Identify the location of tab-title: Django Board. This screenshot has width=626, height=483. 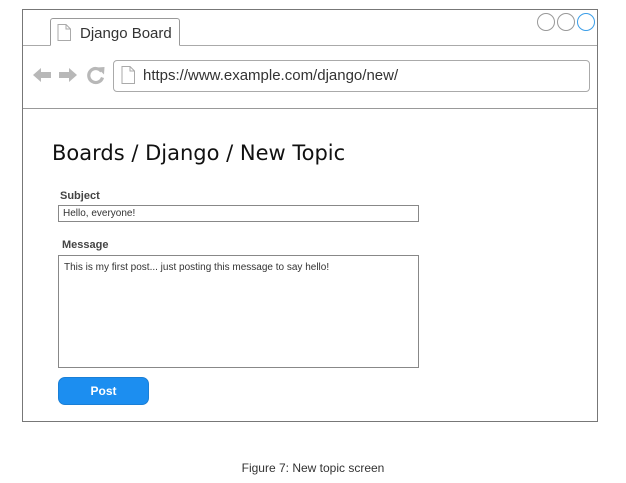
(126, 33).